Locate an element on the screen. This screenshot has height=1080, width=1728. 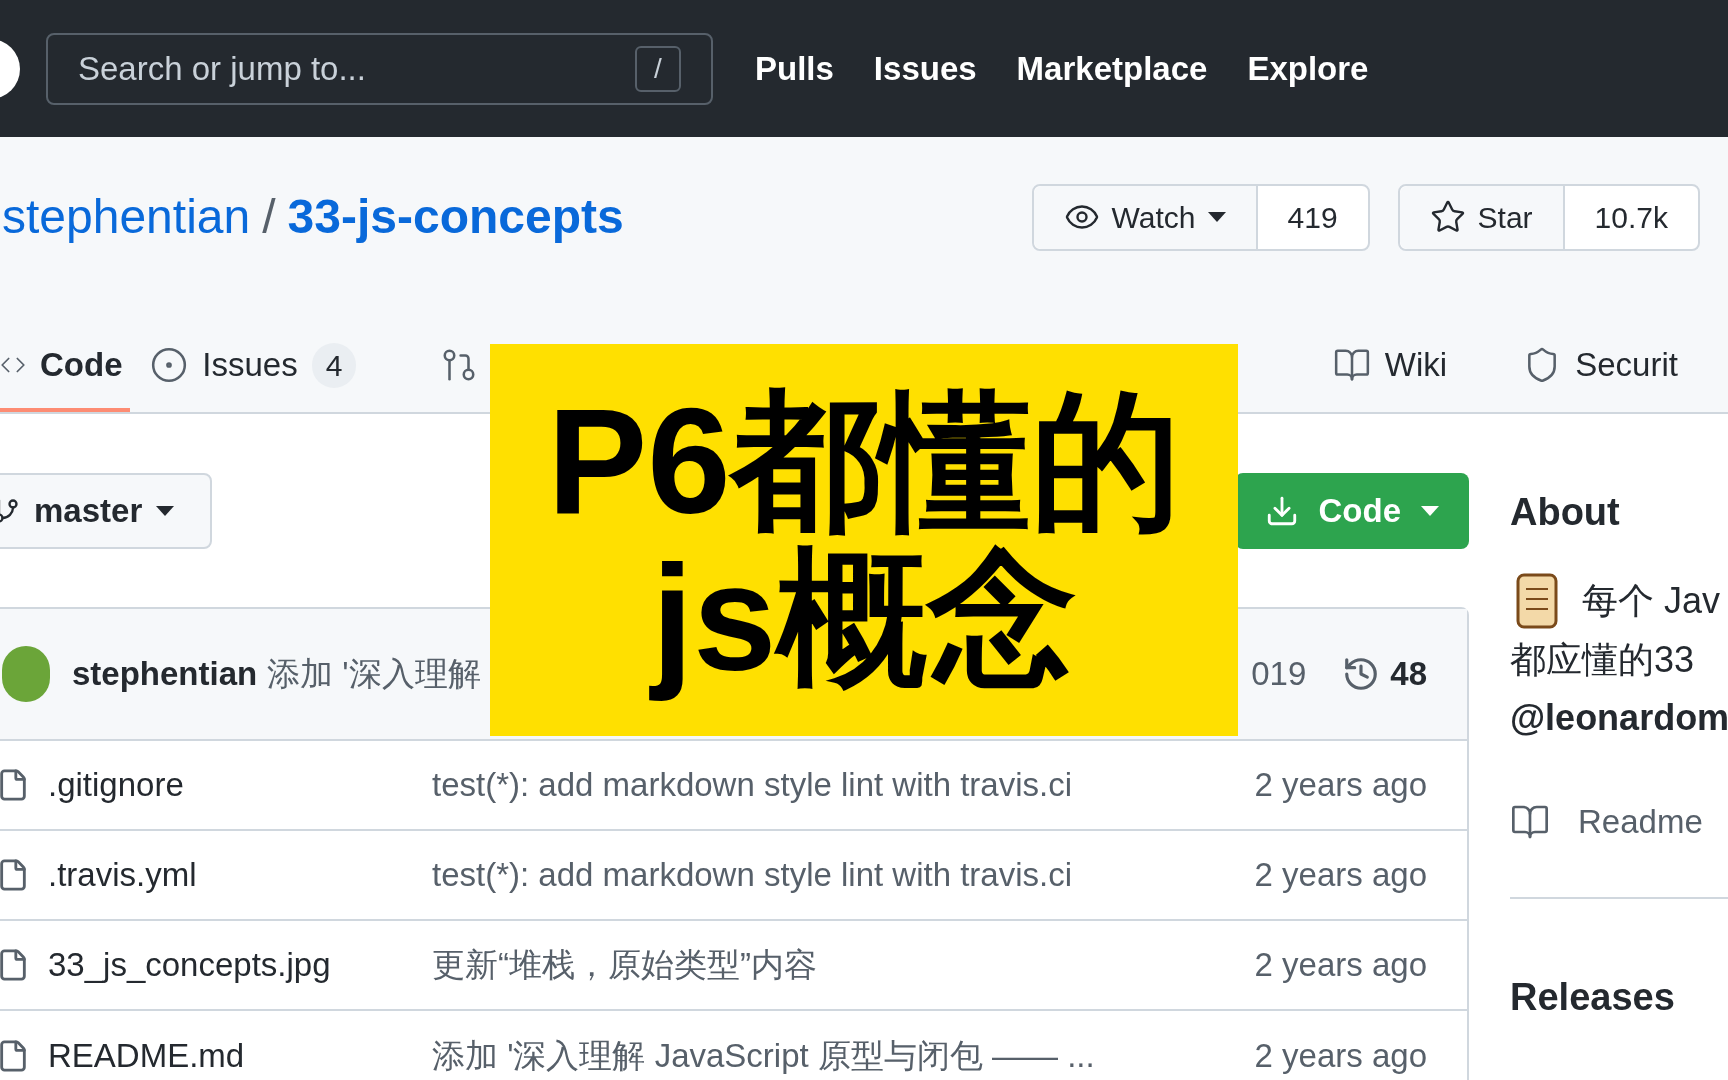
readme-link: Readme is located at coordinates (1619, 822).